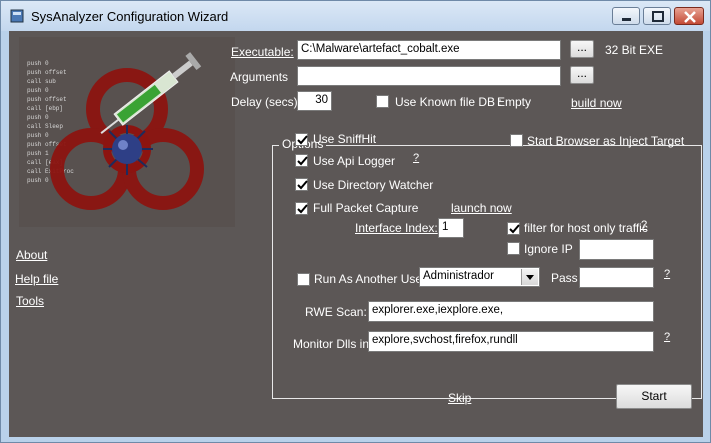 This screenshot has height=443, width=711. What do you see at coordinates (511, 311) in the screenshot?
I see `rwe-scan-input: explorer.exe,iexplore.exe,` at bounding box center [511, 311].